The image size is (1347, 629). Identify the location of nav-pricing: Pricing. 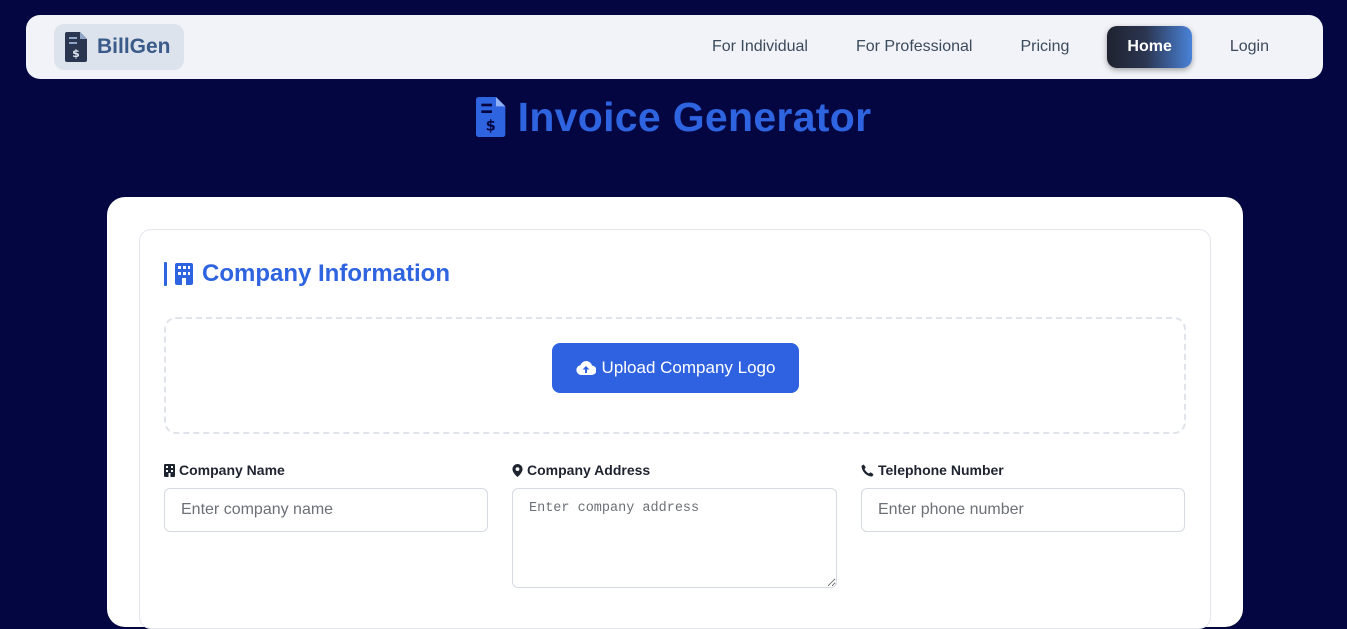
(1044, 47).